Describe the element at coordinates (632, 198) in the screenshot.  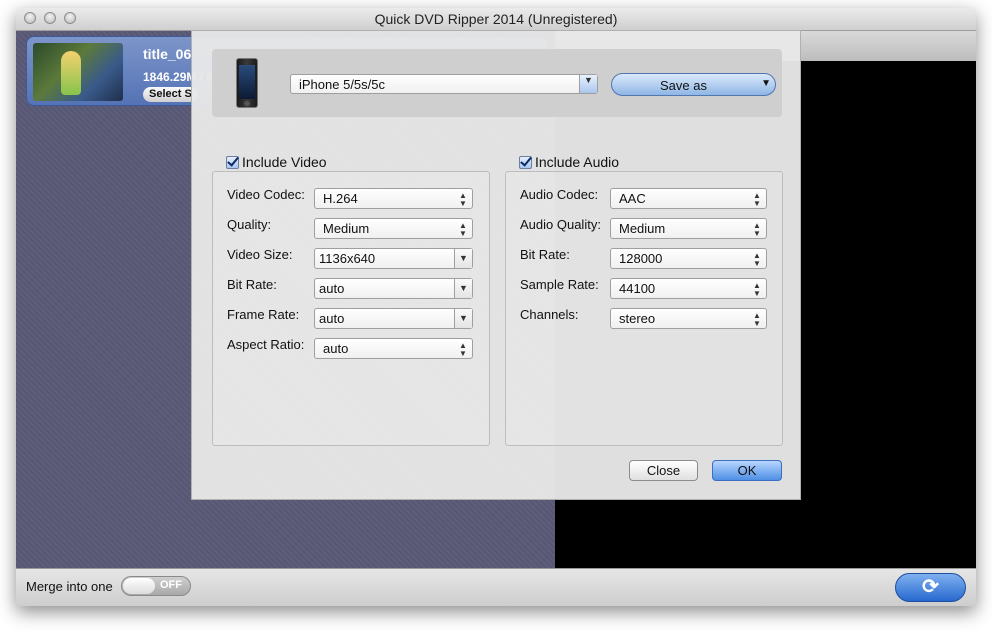
I see `audio-codec-value: AAC` at that location.